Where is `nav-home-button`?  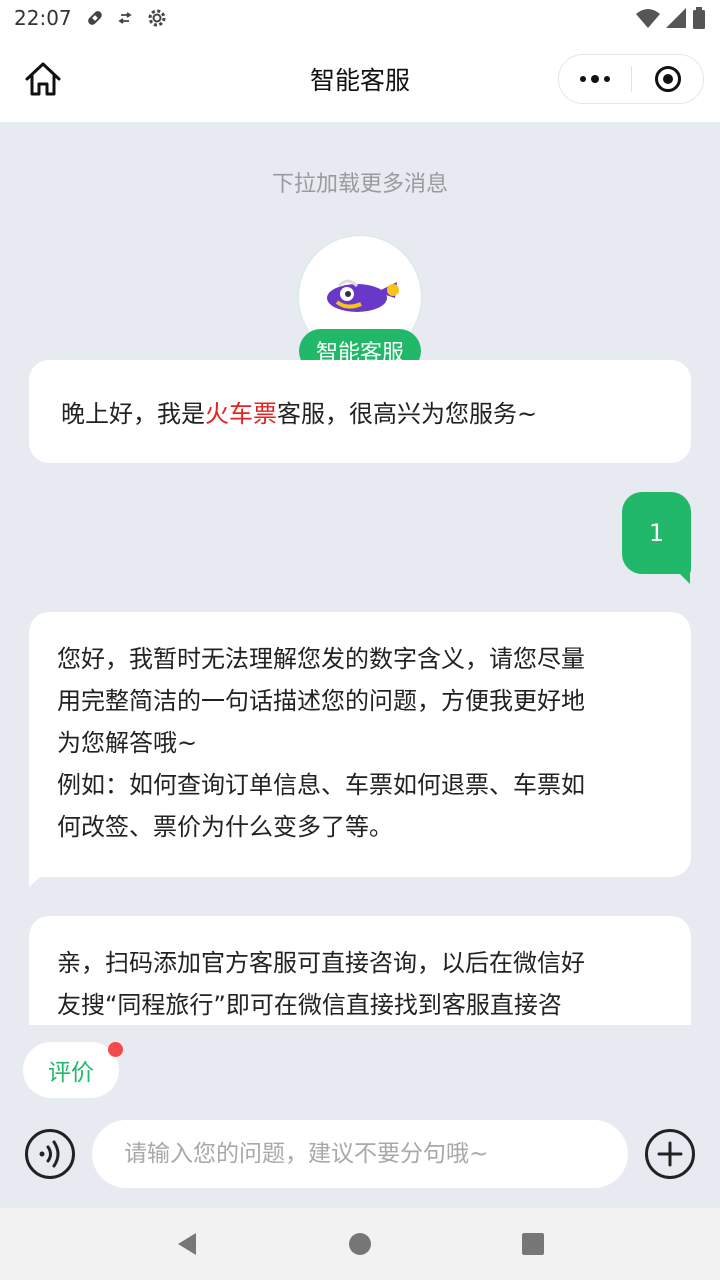
nav-home-button is located at coordinates (360, 1244).